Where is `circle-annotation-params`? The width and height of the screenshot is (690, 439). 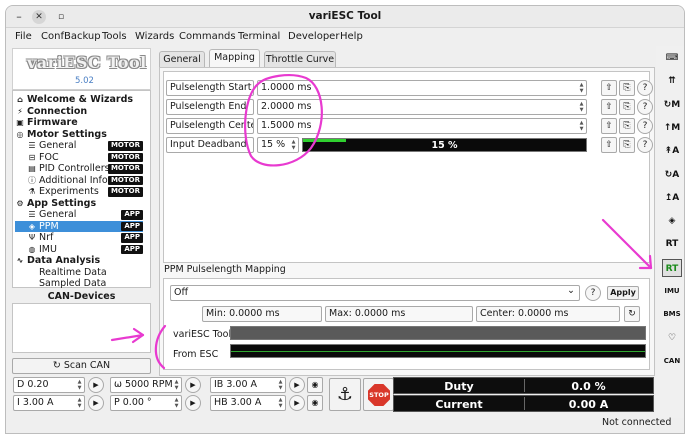
circle-annotation-params is located at coordinates (283, 120).